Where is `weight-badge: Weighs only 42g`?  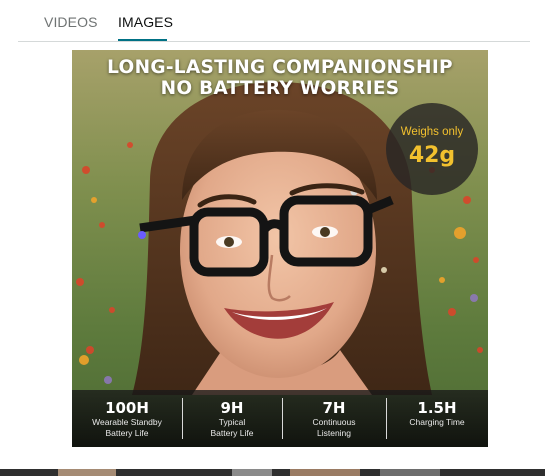 weight-badge: Weighs only 42g is located at coordinates (432, 149).